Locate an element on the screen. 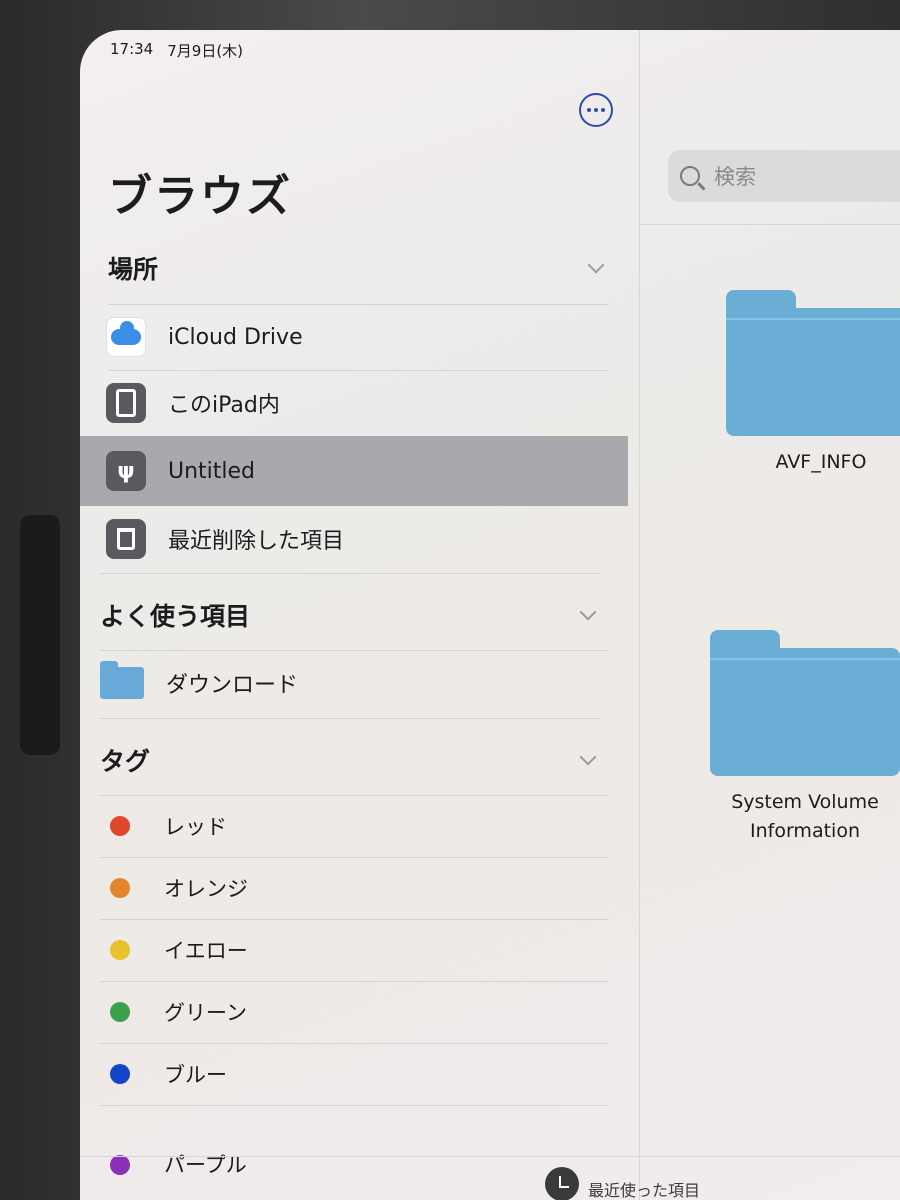 This screenshot has width=900, height=1200. icloud-icon is located at coordinates (126, 337).